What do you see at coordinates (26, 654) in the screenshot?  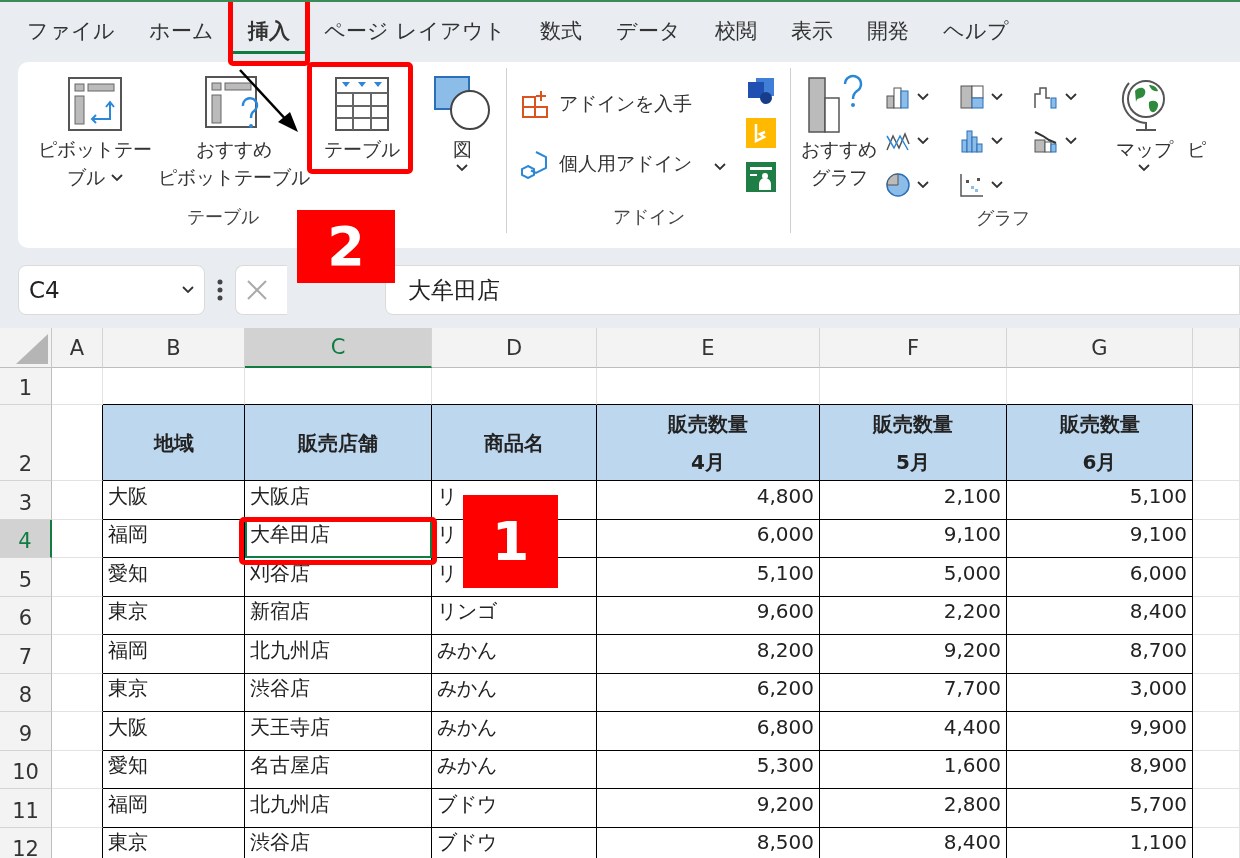 I see `row-header: 7` at bounding box center [26, 654].